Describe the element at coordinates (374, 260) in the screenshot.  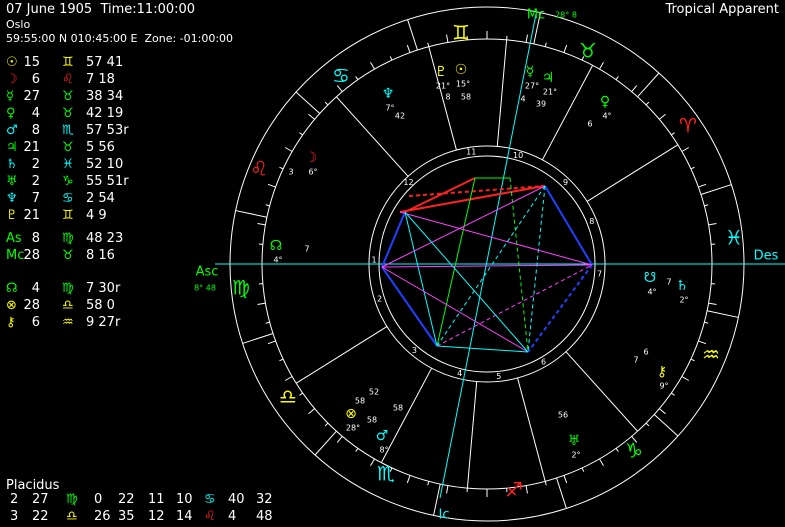
I see `house-number: 1` at that location.